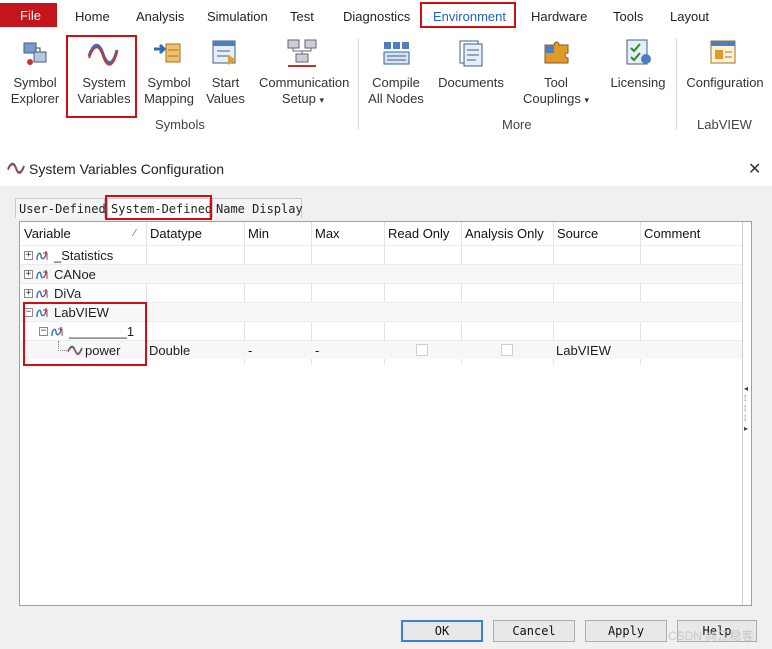  Describe the element at coordinates (381, 273) in the screenshot. I see `table-row: + CANoe` at that location.